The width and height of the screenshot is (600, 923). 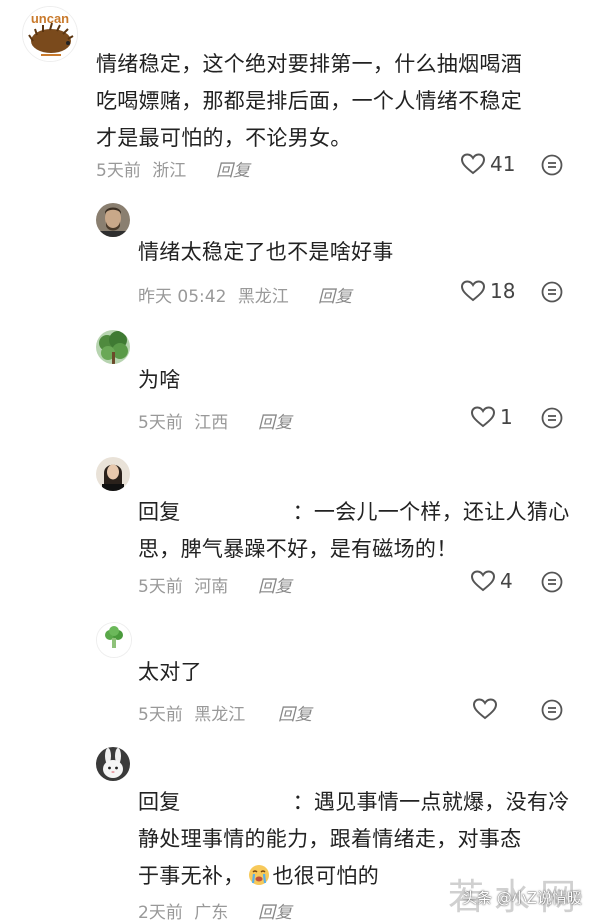 I want to click on comment-time: 2天前, so click(x=160, y=913).